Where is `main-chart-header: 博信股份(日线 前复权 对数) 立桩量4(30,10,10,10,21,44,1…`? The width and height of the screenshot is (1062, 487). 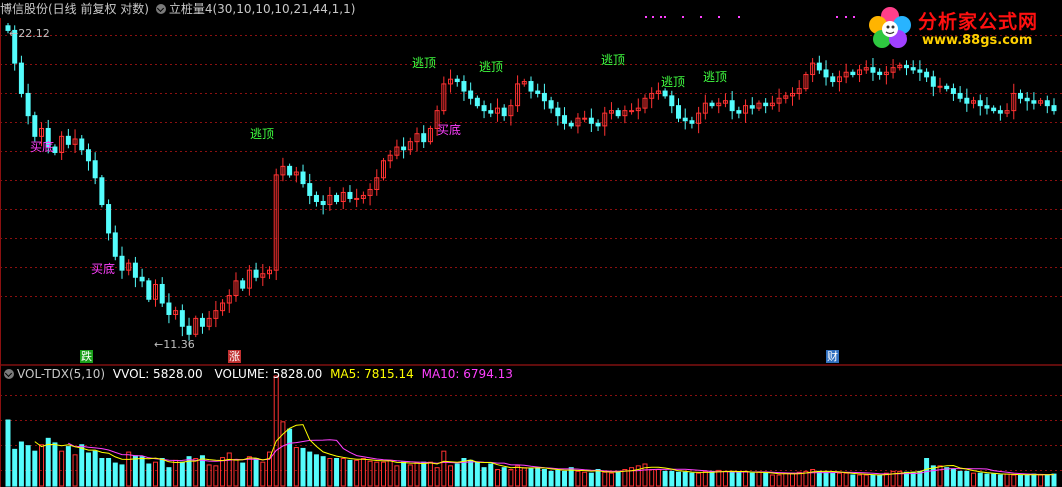
main-chart-header: 博信股份(日线 前复权 对数) 立桩量4(30,10,10,10,21,44,1… is located at coordinates (177, 9).